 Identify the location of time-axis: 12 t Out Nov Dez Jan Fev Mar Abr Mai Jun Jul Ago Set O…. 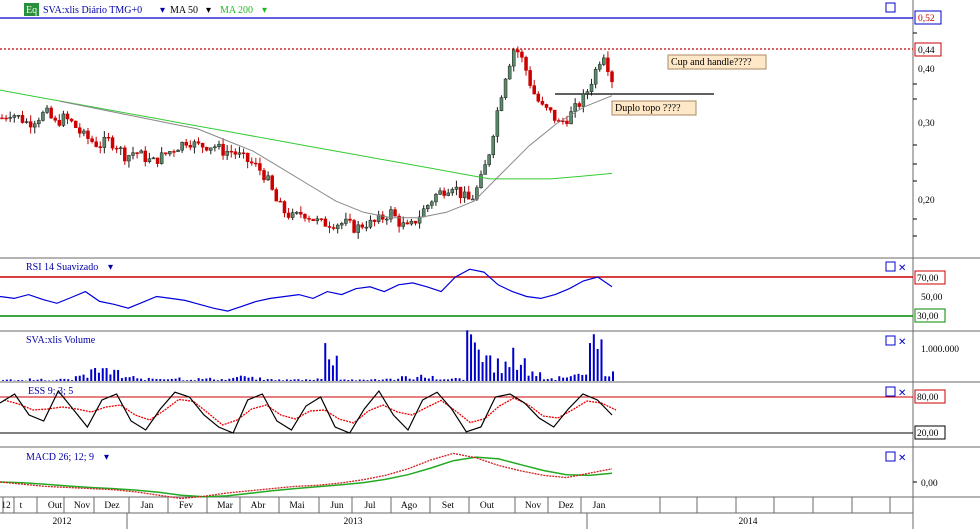
(456, 513).